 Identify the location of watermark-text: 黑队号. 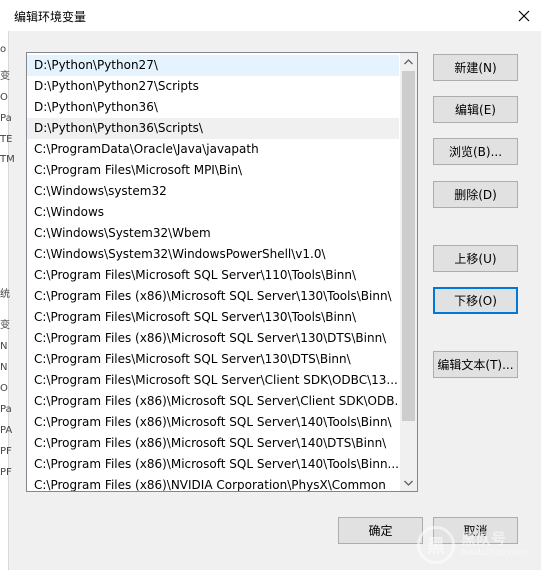
(484, 539).